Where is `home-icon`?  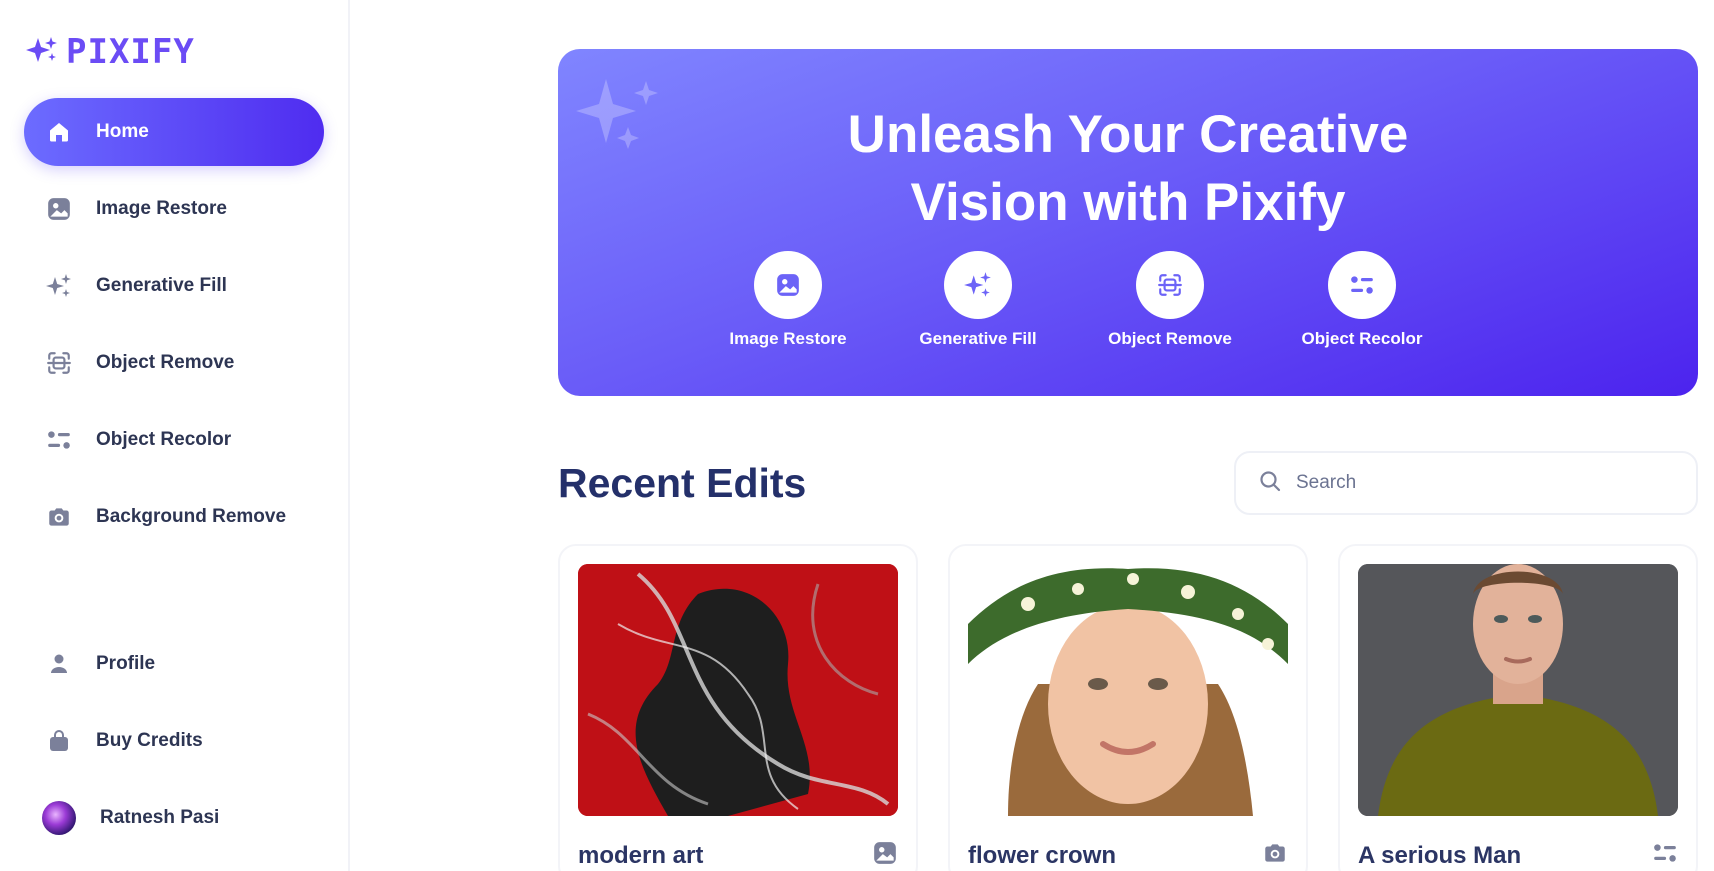
home-icon is located at coordinates (59, 132).